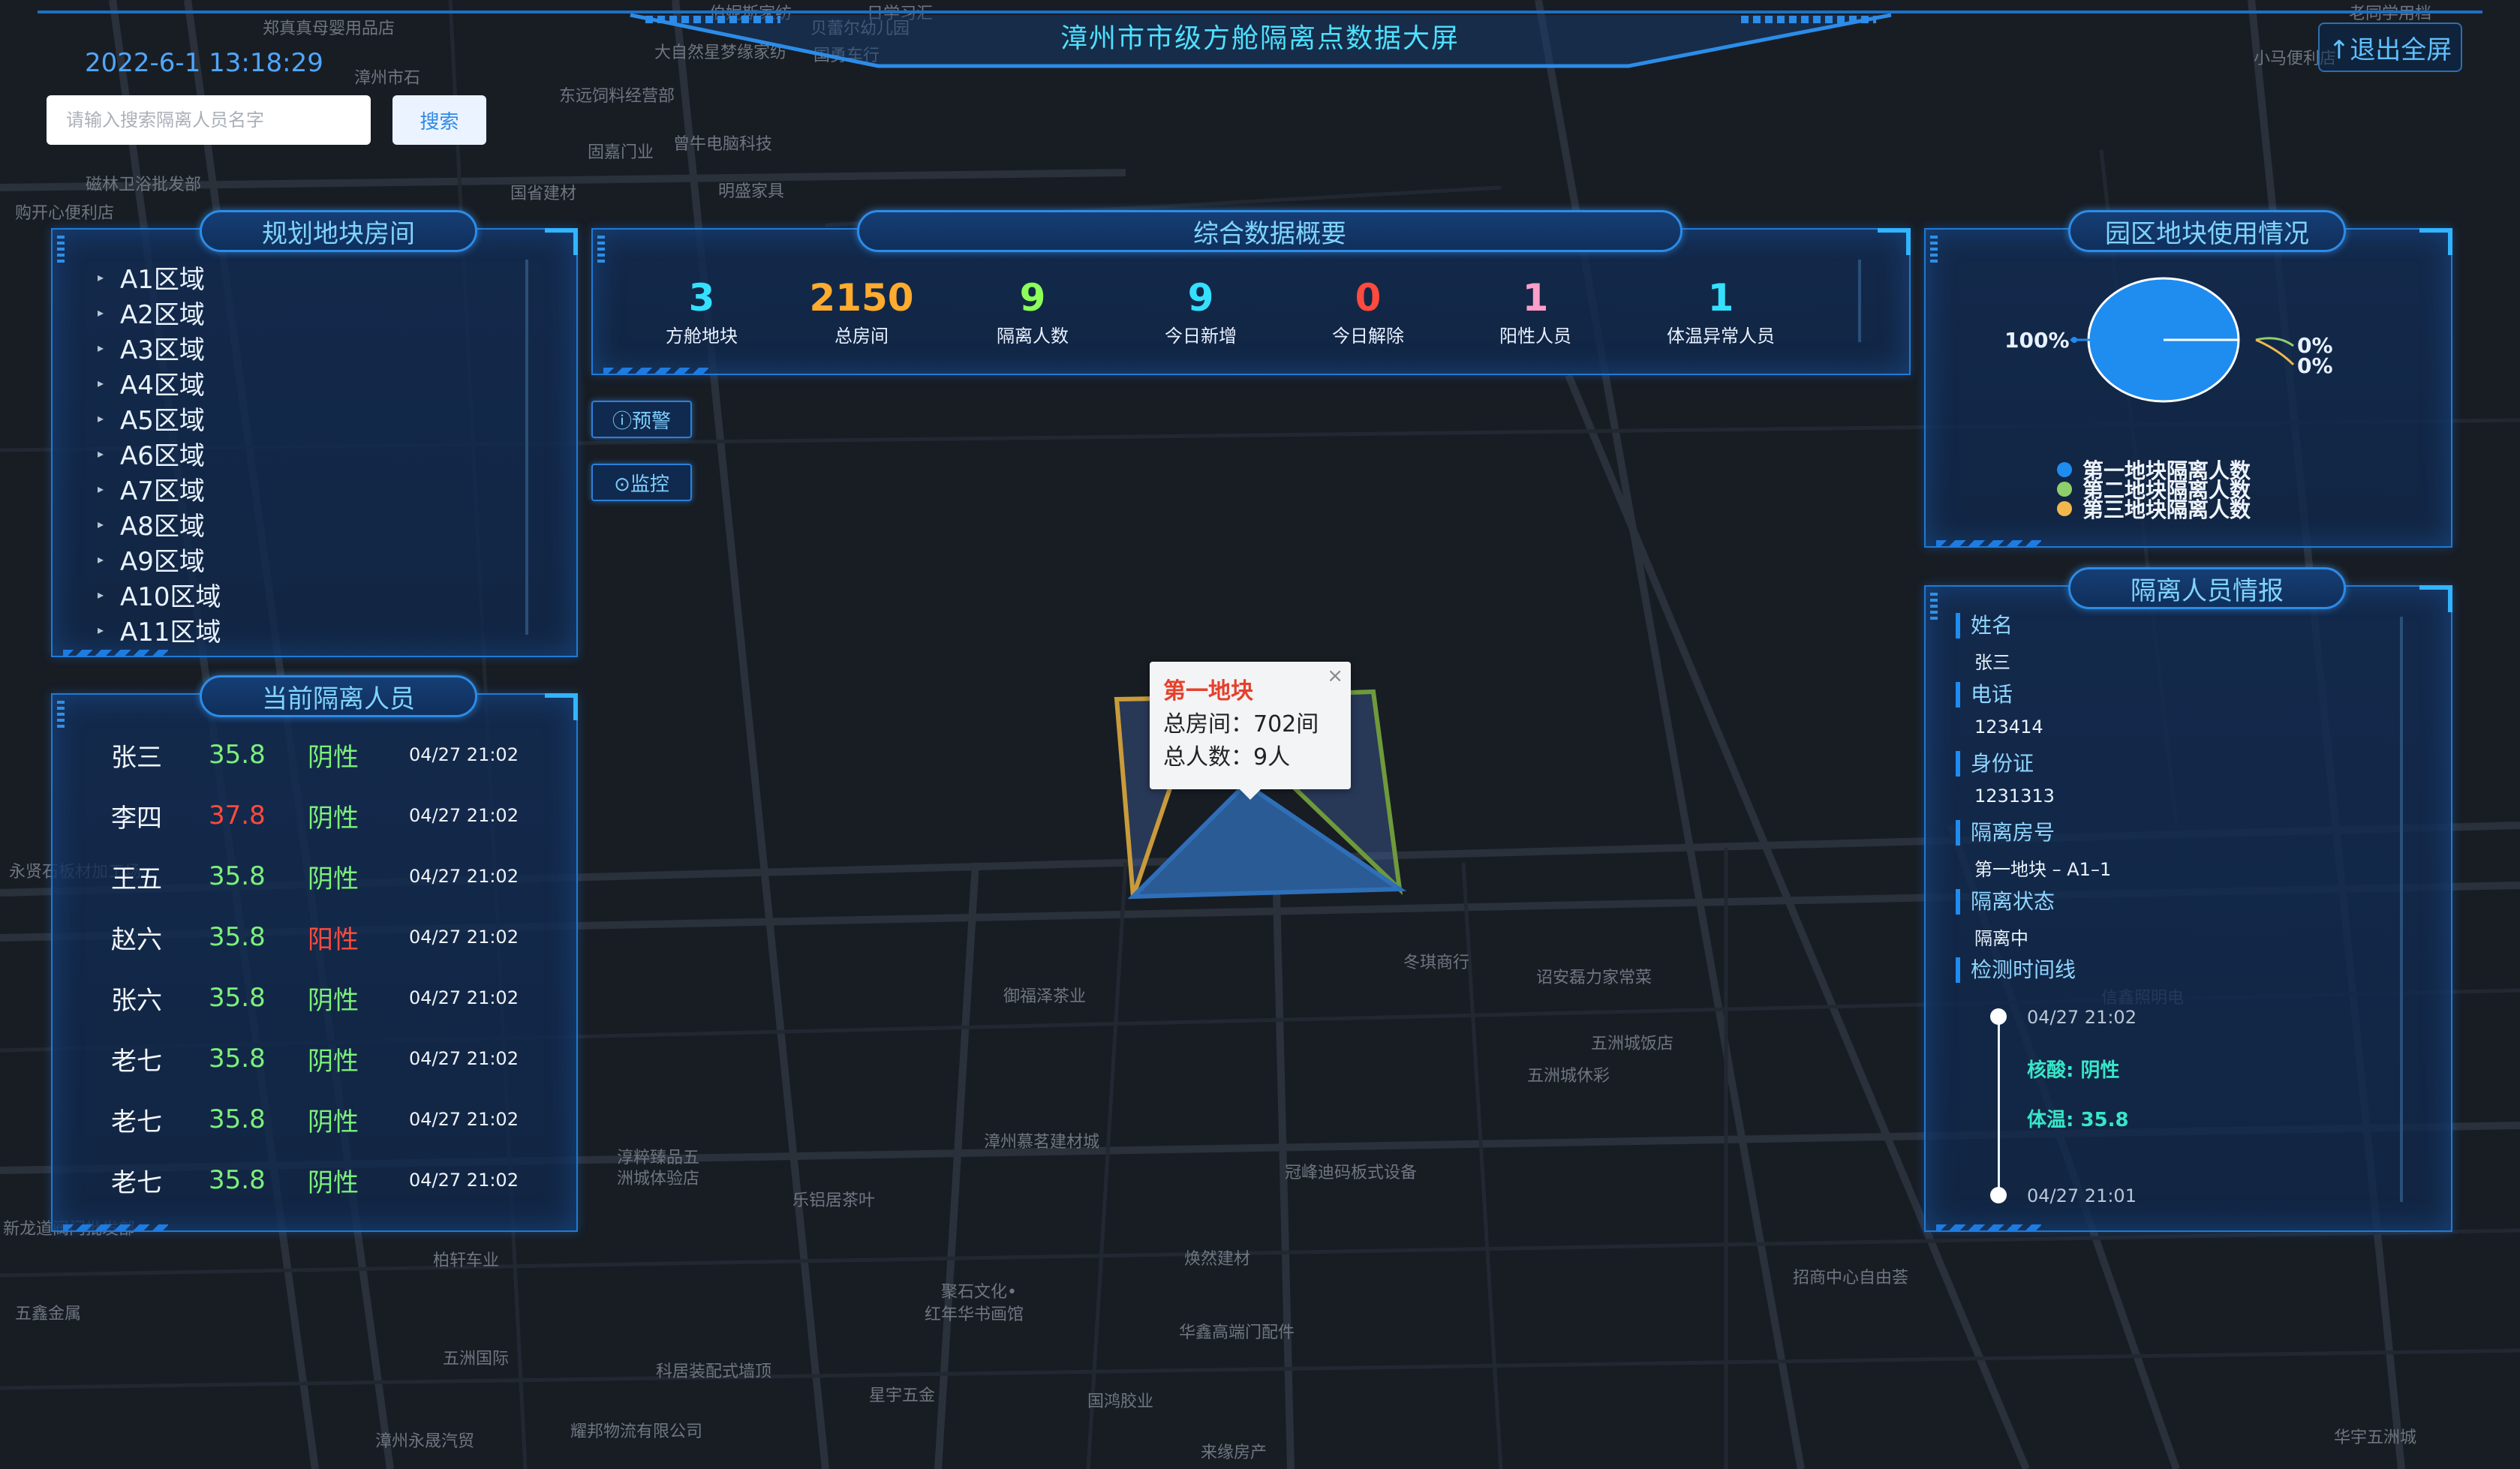 The height and width of the screenshot is (1469, 2520). What do you see at coordinates (751, 191) in the screenshot?
I see `map-poi-label: 明盛家具` at bounding box center [751, 191].